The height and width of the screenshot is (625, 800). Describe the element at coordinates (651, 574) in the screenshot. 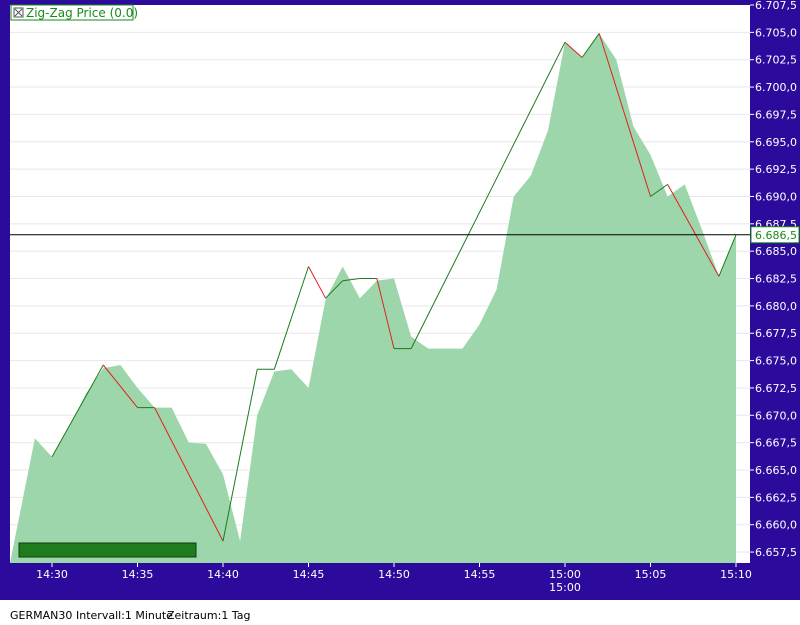

I see `x-tick-label: 15:05` at that location.